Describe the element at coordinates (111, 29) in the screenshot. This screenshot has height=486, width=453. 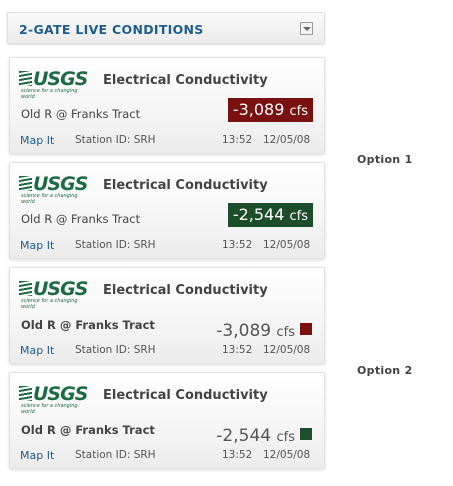
I see `widget-title: 2-GATE LIVE CONDITIONS` at that location.